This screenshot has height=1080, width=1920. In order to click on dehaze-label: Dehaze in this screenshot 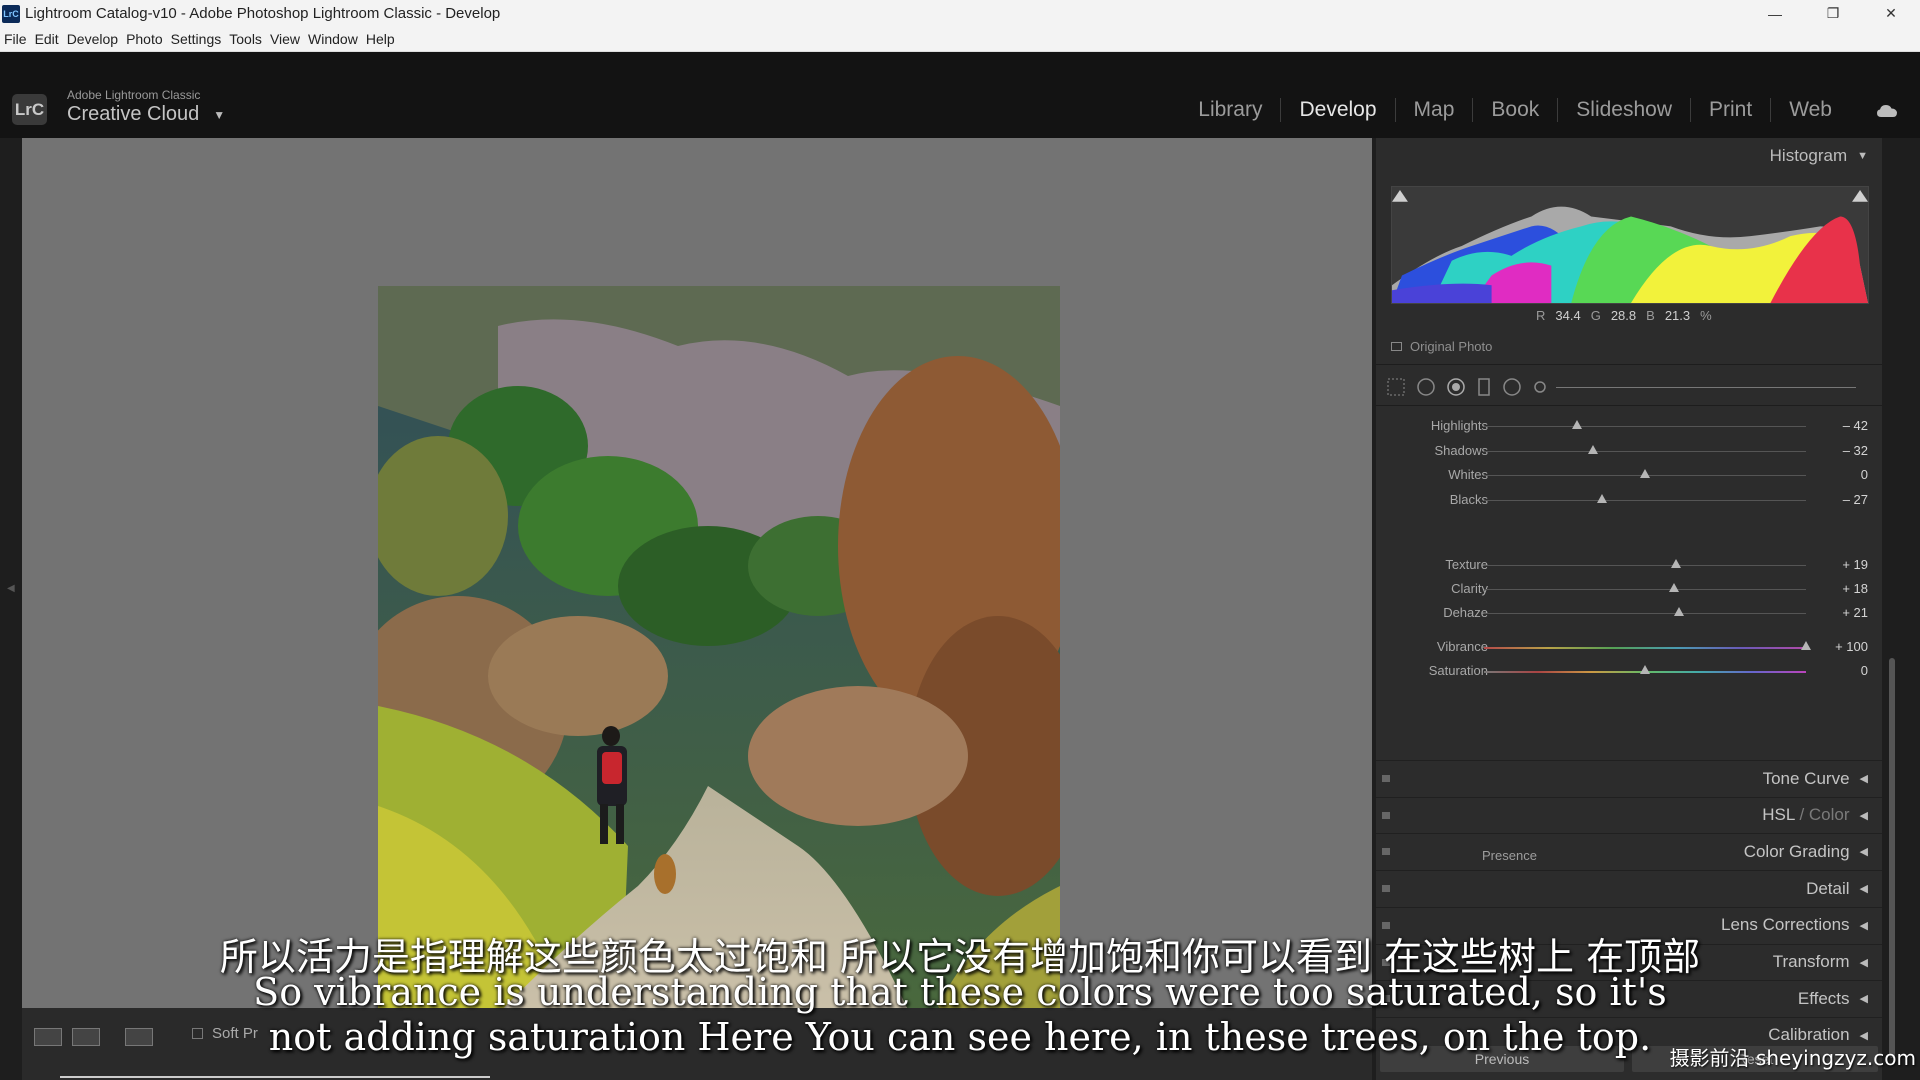, I will do `click(1465, 612)`.